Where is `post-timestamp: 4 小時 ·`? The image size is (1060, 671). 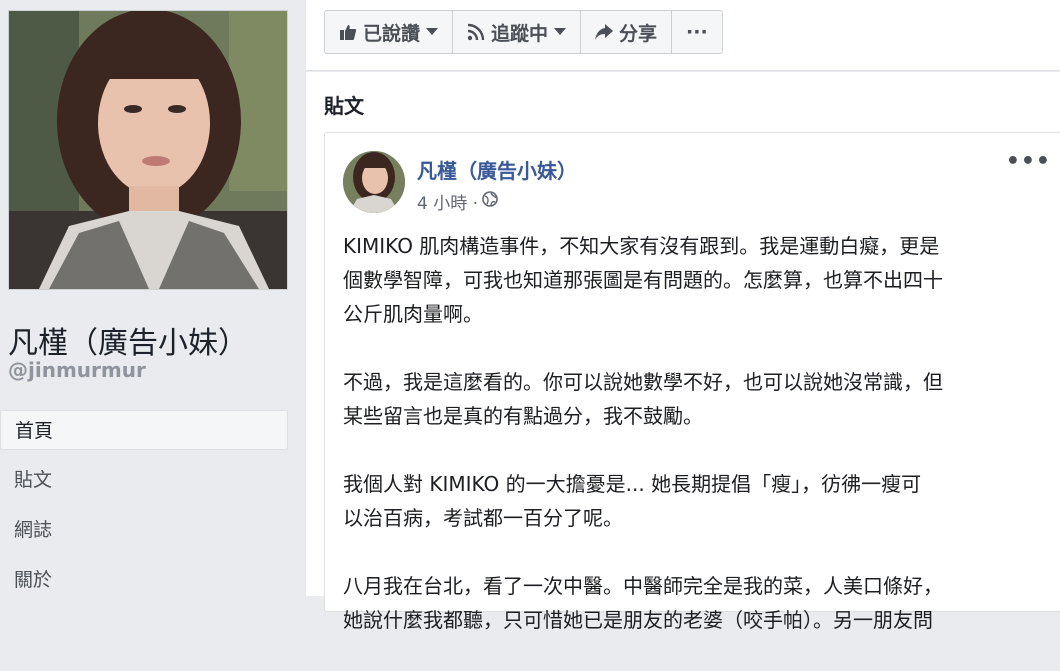
post-timestamp: 4 小時 · is located at coordinates (447, 201).